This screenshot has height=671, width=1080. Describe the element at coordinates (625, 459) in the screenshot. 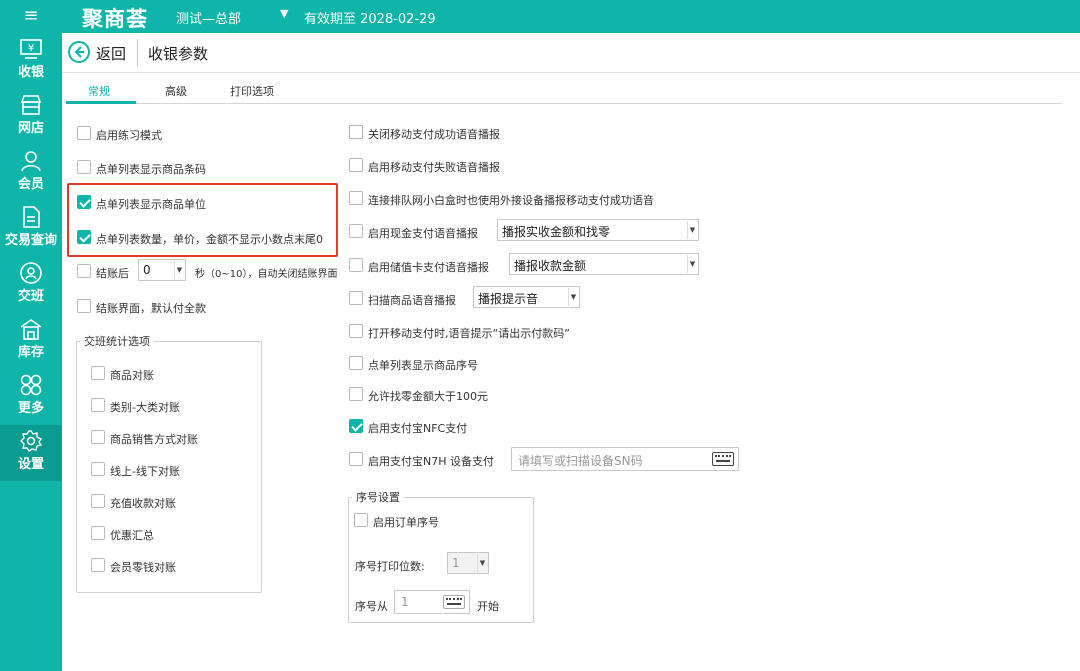

I see `device-sn-input: 请填写或扫描设备SN码` at that location.